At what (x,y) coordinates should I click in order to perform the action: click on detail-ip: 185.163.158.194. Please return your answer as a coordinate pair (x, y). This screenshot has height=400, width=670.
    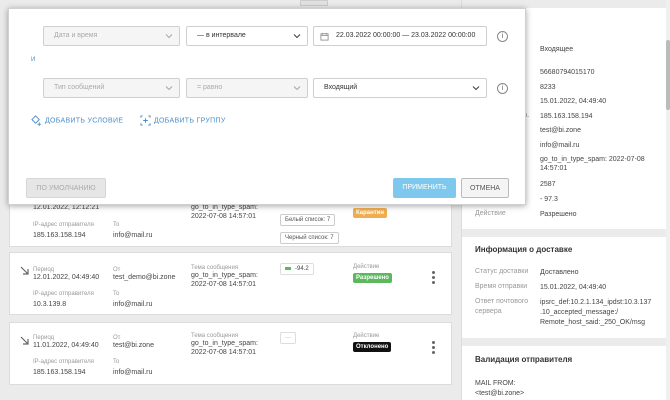
    Looking at the image, I should click on (566, 116).